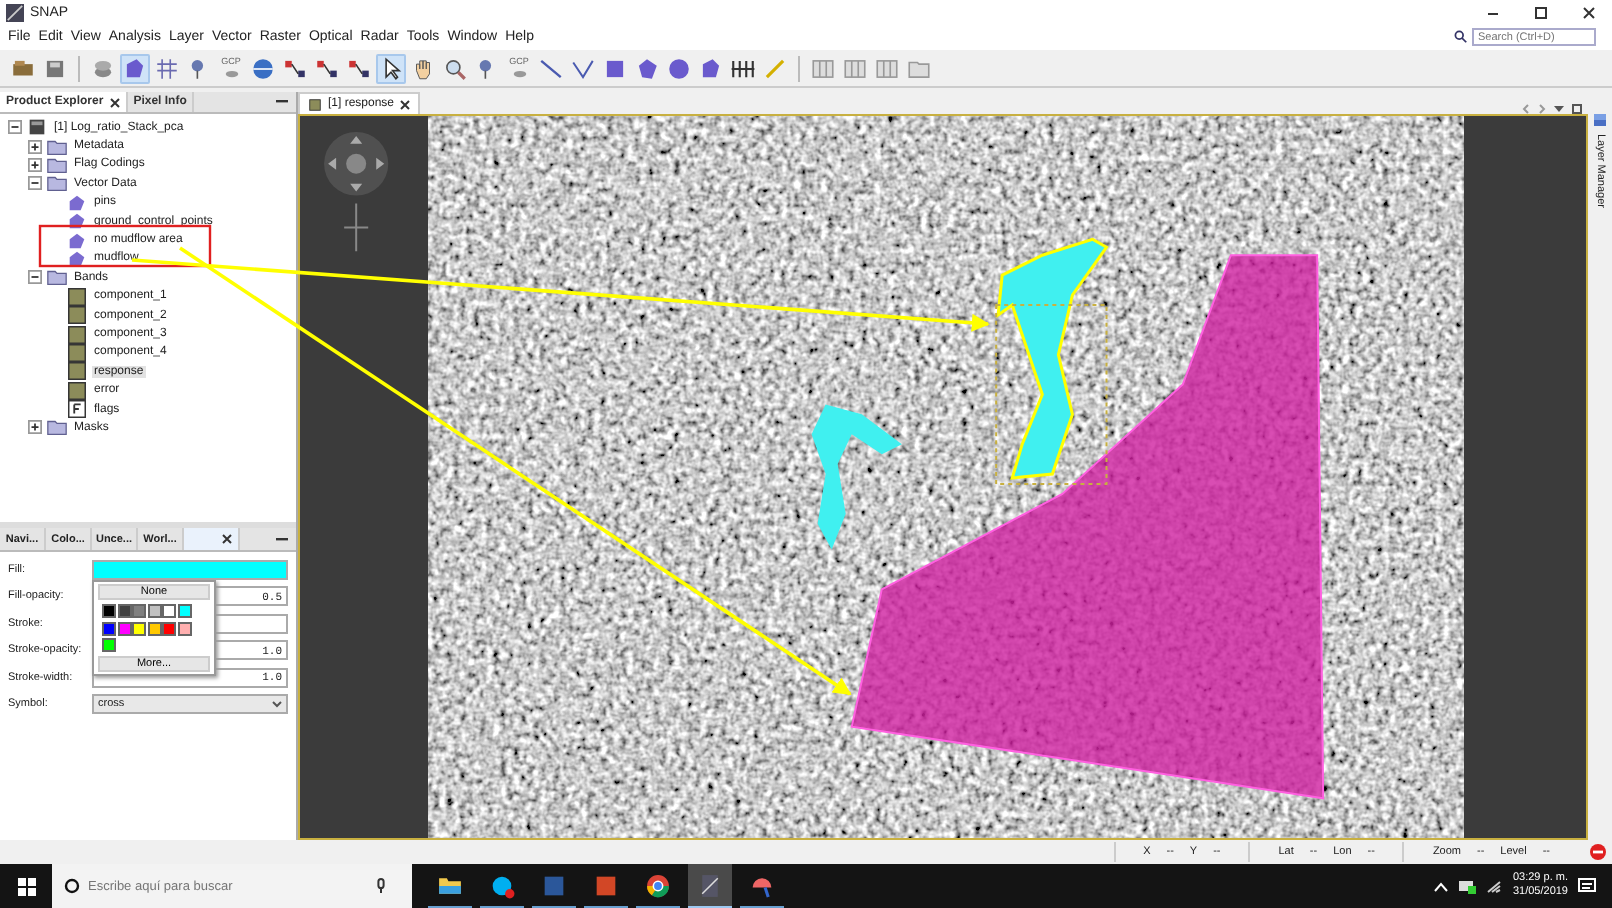 The height and width of the screenshot is (908, 1612). Describe the element at coordinates (381, 886) in the screenshot. I see `microphone-icon` at that location.